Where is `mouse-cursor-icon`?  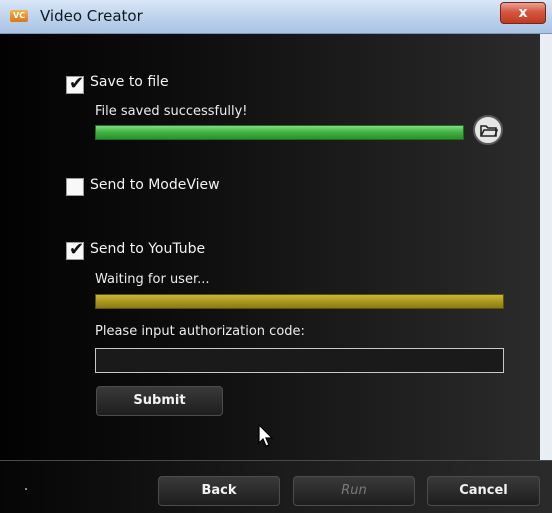 mouse-cursor-icon is located at coordinates (266, 435).